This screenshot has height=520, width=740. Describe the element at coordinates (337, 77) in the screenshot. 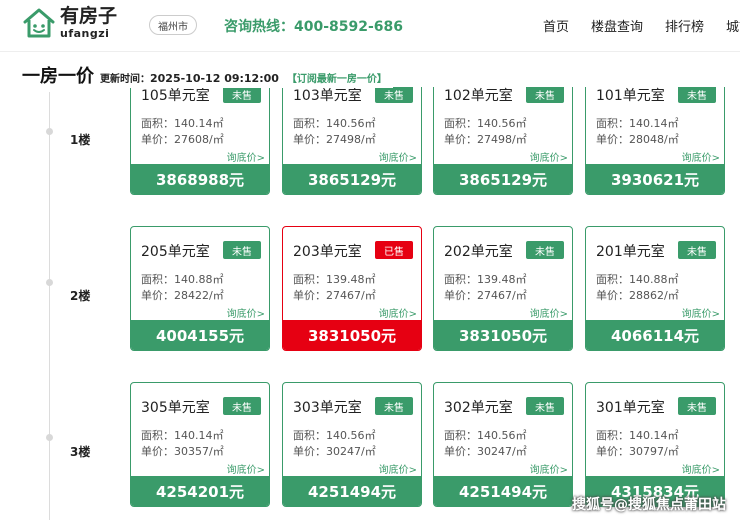

I see `subscribe-link: 【订阅最新一房一价】` at that location.